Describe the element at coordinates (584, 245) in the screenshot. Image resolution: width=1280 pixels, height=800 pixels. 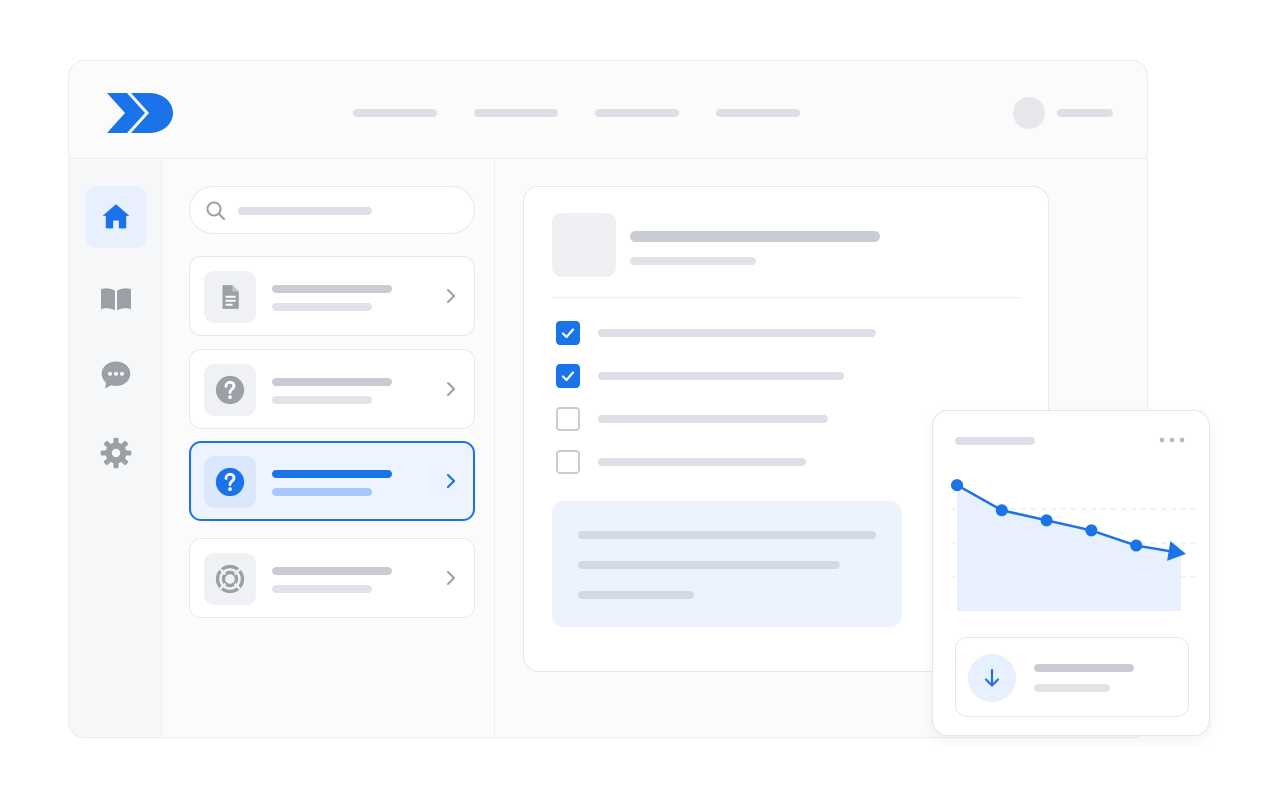
I see `detail-thumbnail` at that location.